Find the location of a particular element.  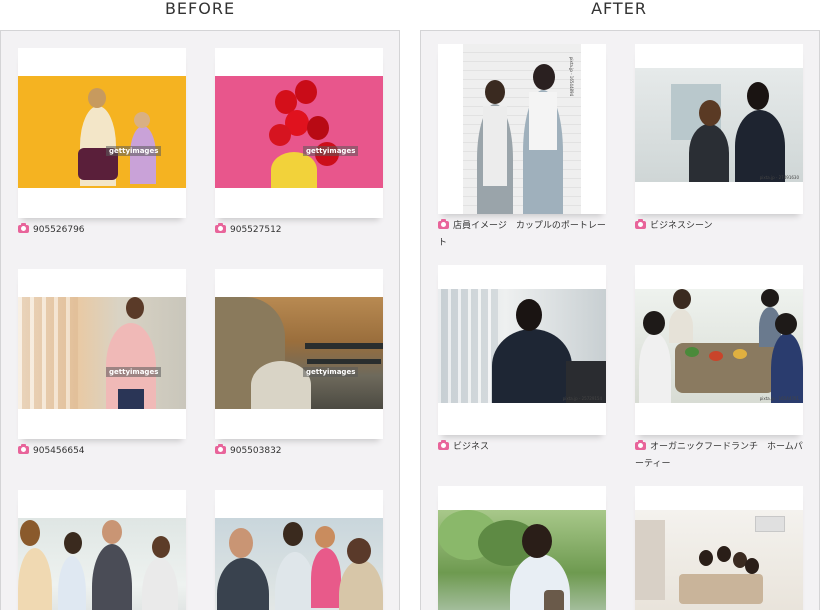

image-card: pixta.jp - 27491630 is located at coordinates (719, 129).